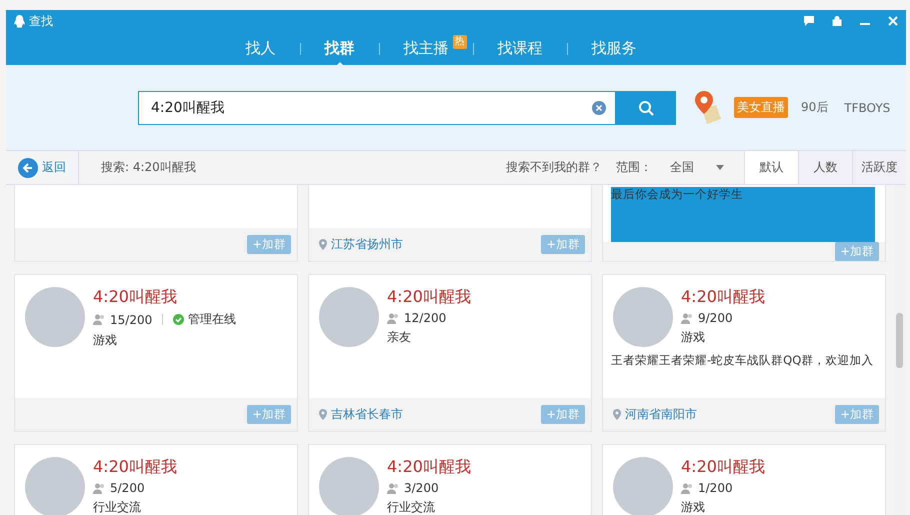 This screenshot has height=515, width=910. Describe the element at coordinates (459, 41) in the screenshot. I see `hot-badge: 热` at that location.